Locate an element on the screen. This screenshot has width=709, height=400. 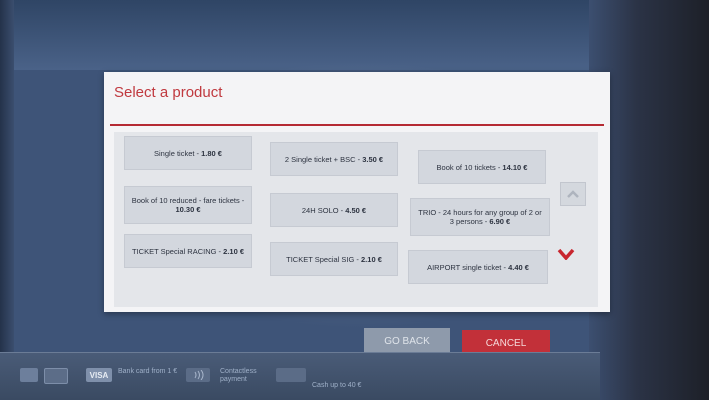
visa-icon: VISA is located at coordinates (99, 375).